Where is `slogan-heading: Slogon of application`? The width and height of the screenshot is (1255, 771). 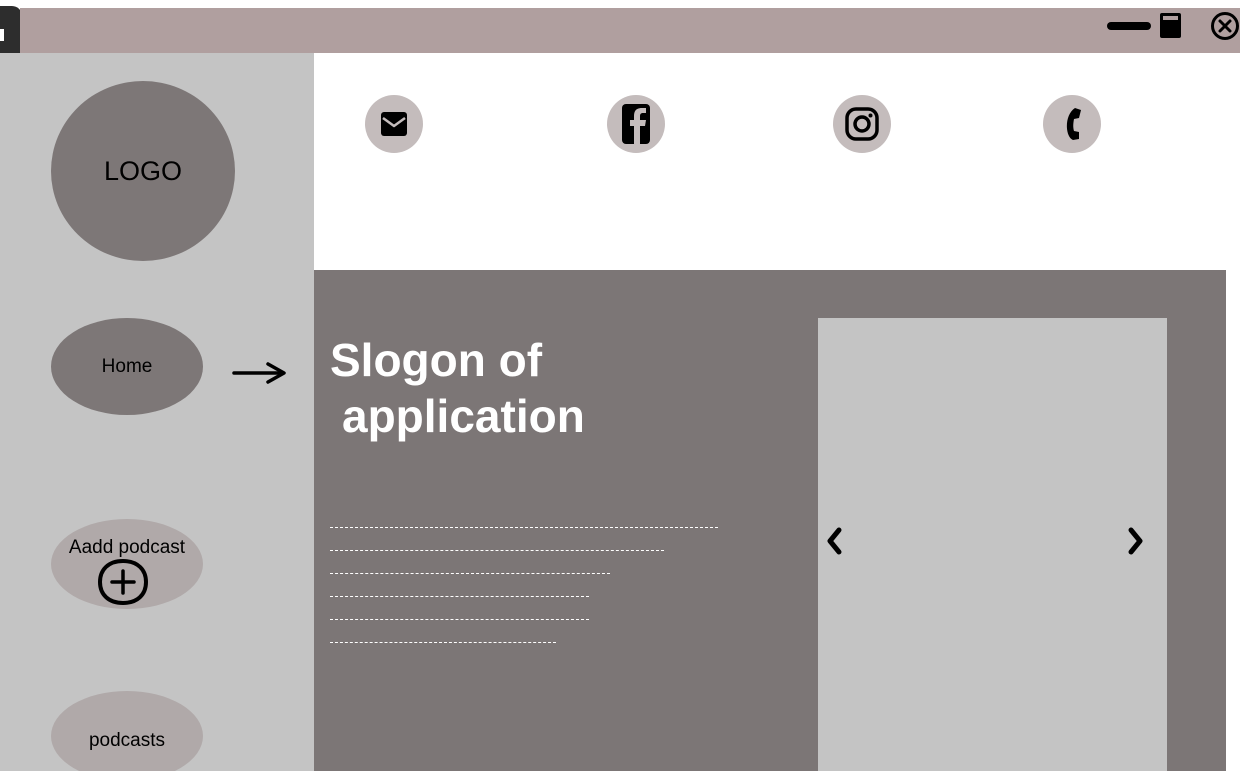
slogan-heading: Slogon of application is located at coordinates (530, 388).